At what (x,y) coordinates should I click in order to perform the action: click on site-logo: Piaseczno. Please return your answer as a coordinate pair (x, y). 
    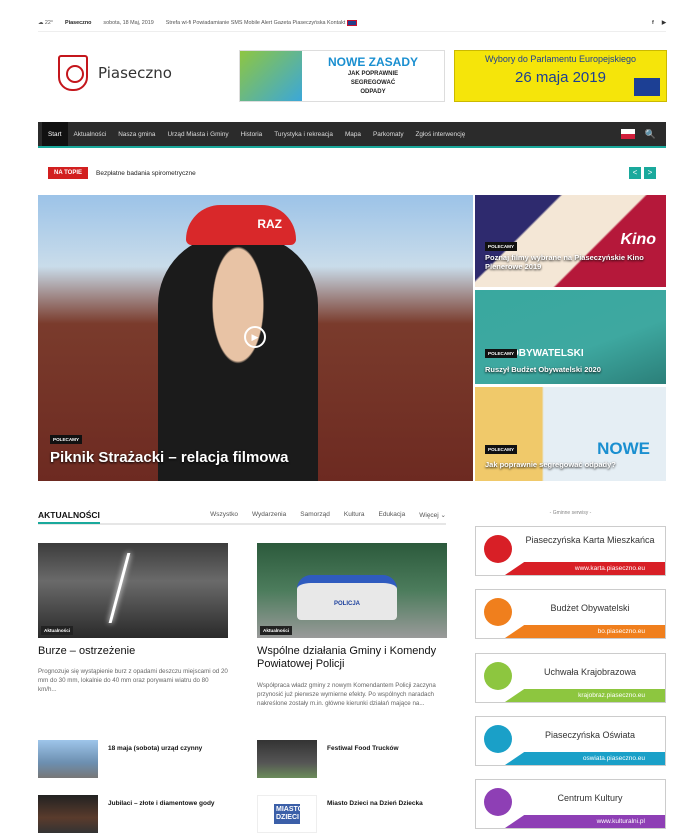
    Looking at the image, I should click on (115, 73).